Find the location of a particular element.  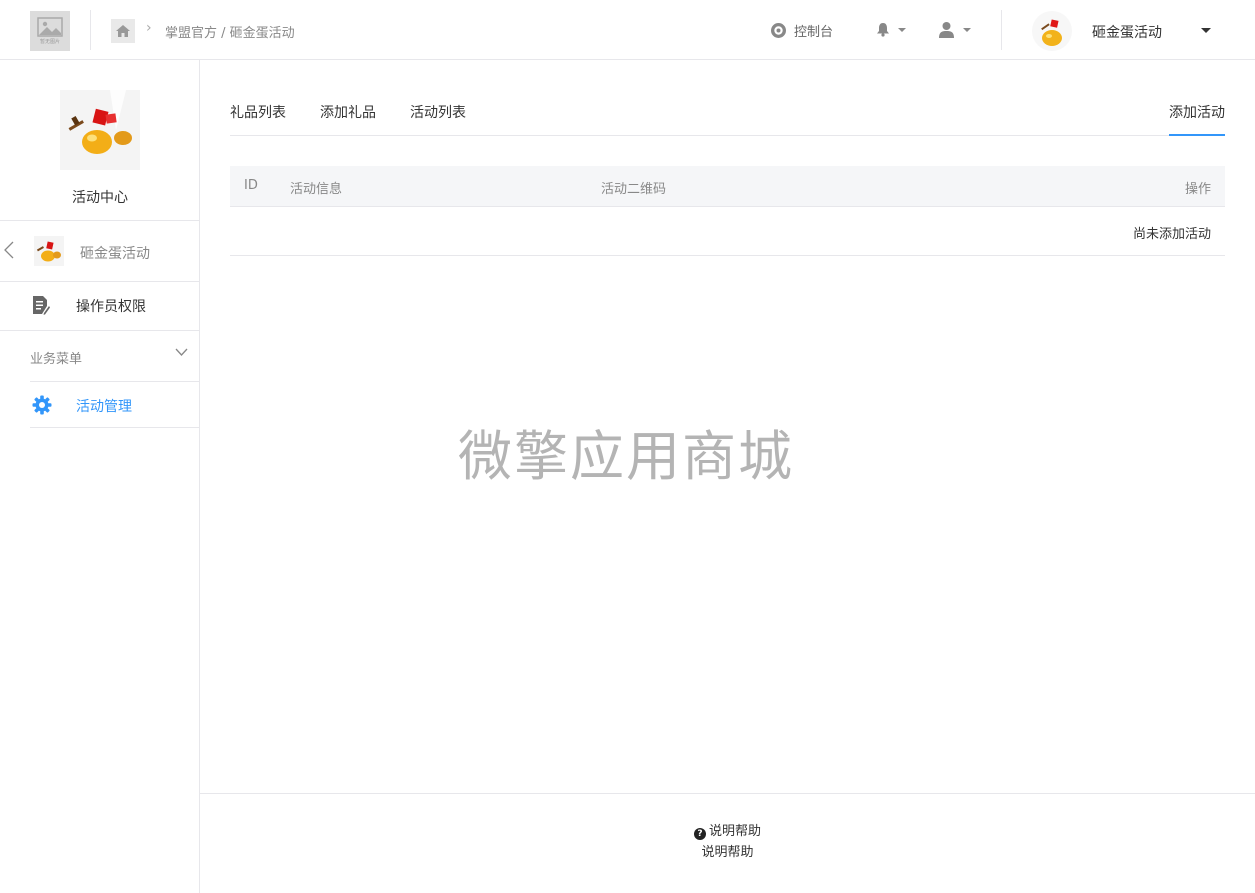

operator-permissions-label: 操作员权限 is located at coordinates (111, 307).